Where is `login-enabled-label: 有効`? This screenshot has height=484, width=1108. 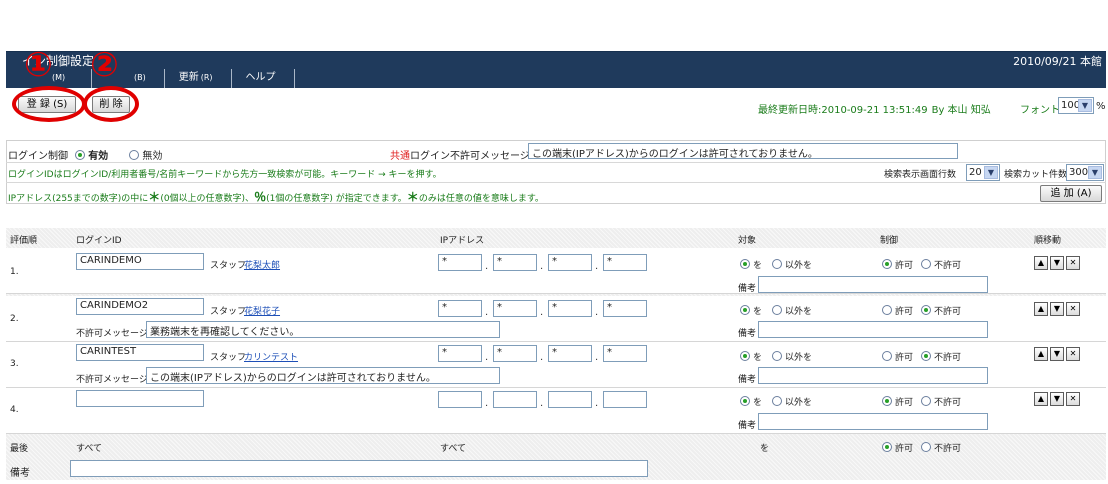 login-enabled-label: 有効 is located at coordinates (98, 156).